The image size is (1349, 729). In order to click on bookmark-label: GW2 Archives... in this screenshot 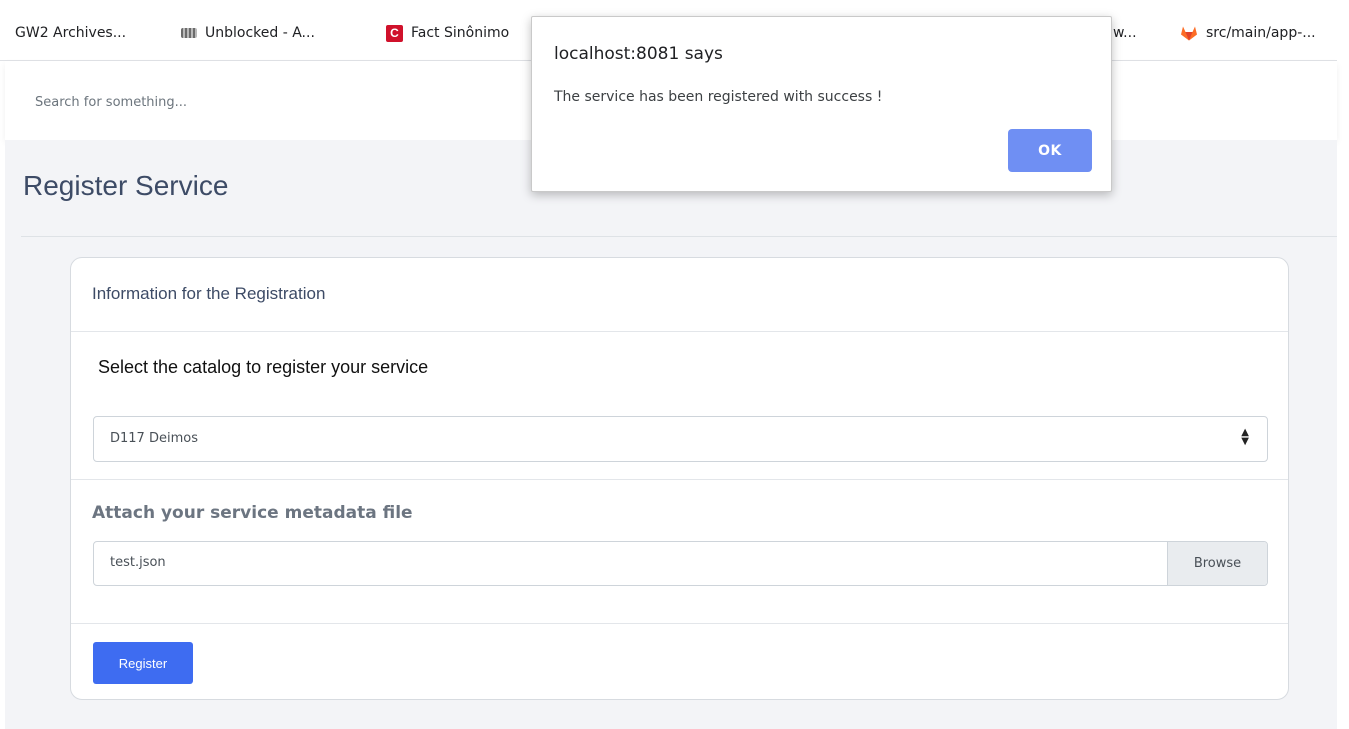, I will do `click(71, 33)`.